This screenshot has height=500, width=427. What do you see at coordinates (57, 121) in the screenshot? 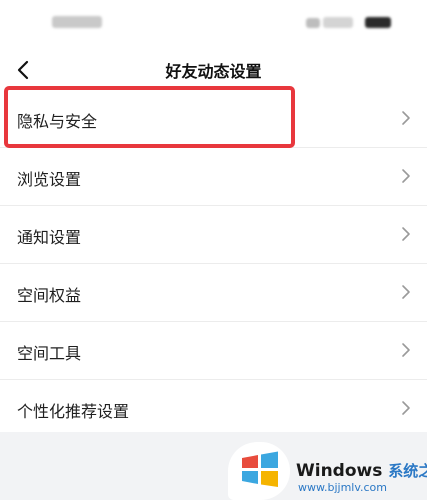
I see `menu-item-label: 隐私与安全` at bounding box center [57, 121].